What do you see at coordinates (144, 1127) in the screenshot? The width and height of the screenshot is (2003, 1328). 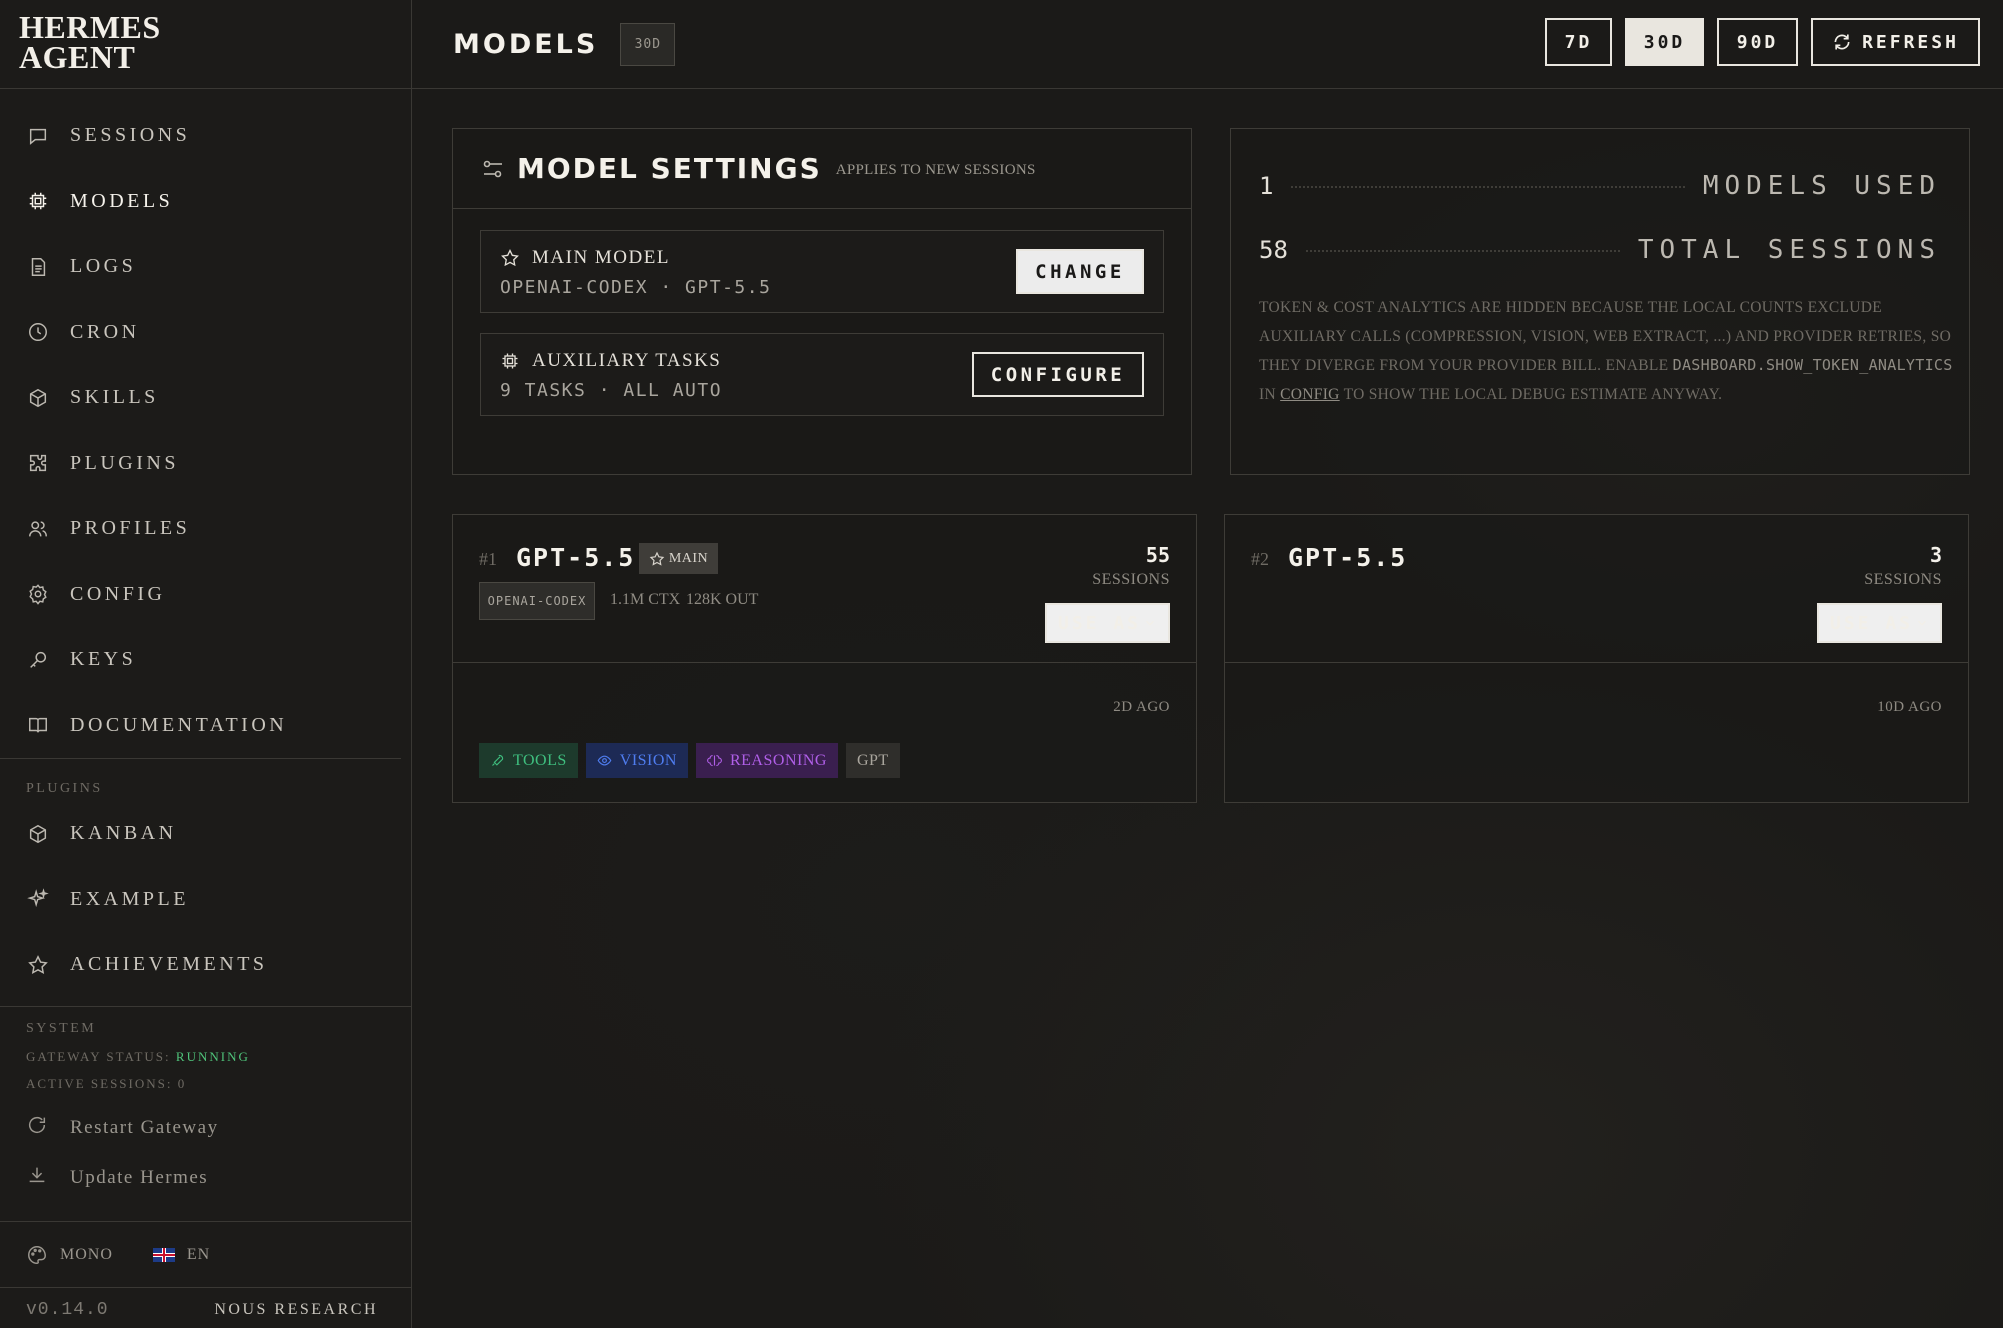 I see `restart-gateway-label: Restart Gateway` at bounding box center [144, 1127].